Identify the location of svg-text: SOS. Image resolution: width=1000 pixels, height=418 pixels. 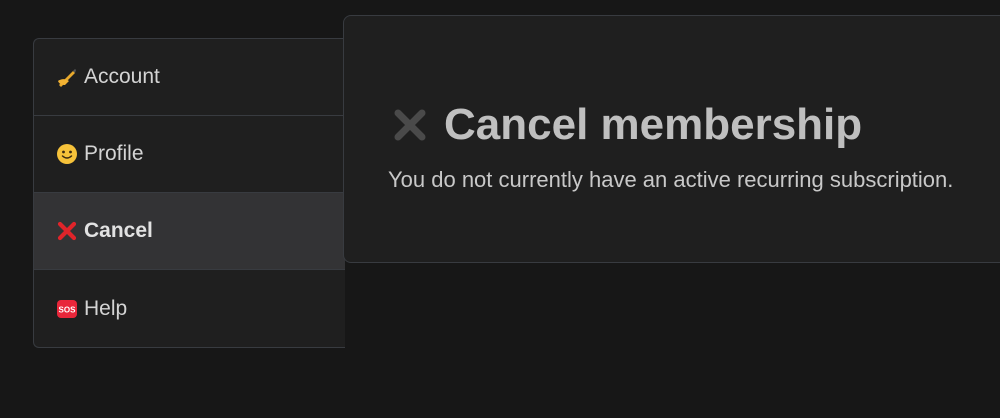
(68, 309).